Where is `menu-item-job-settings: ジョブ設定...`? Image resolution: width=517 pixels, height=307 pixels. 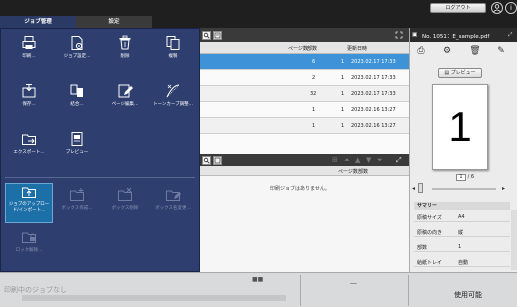
menu-item-job-settings: ジョブ設定... is located at coordinates (77, 52).